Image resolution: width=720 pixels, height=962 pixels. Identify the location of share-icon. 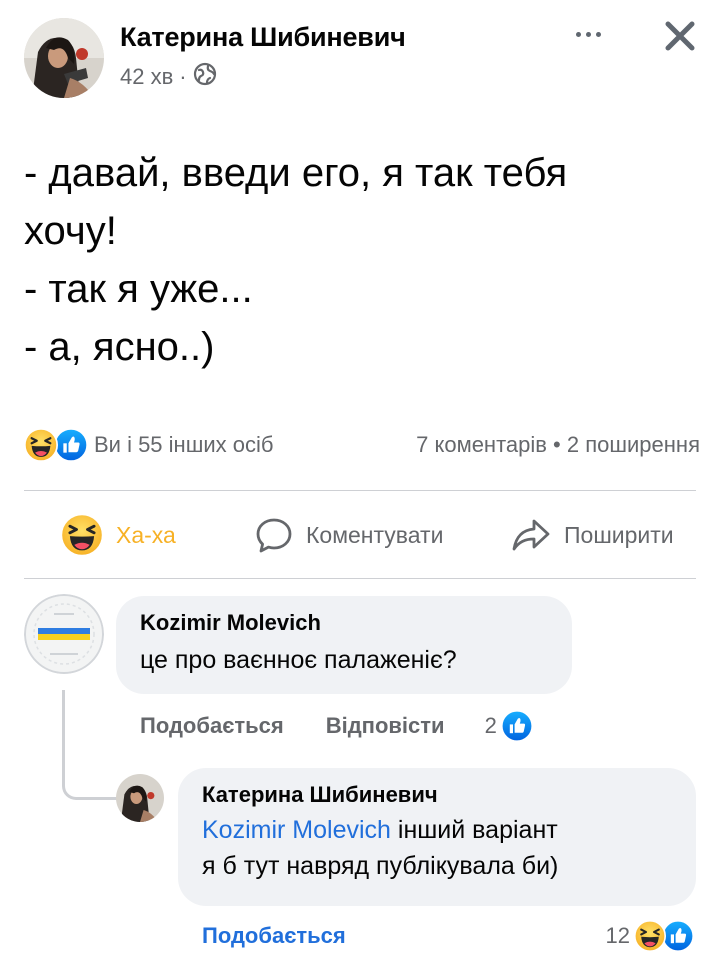
(531, 535).